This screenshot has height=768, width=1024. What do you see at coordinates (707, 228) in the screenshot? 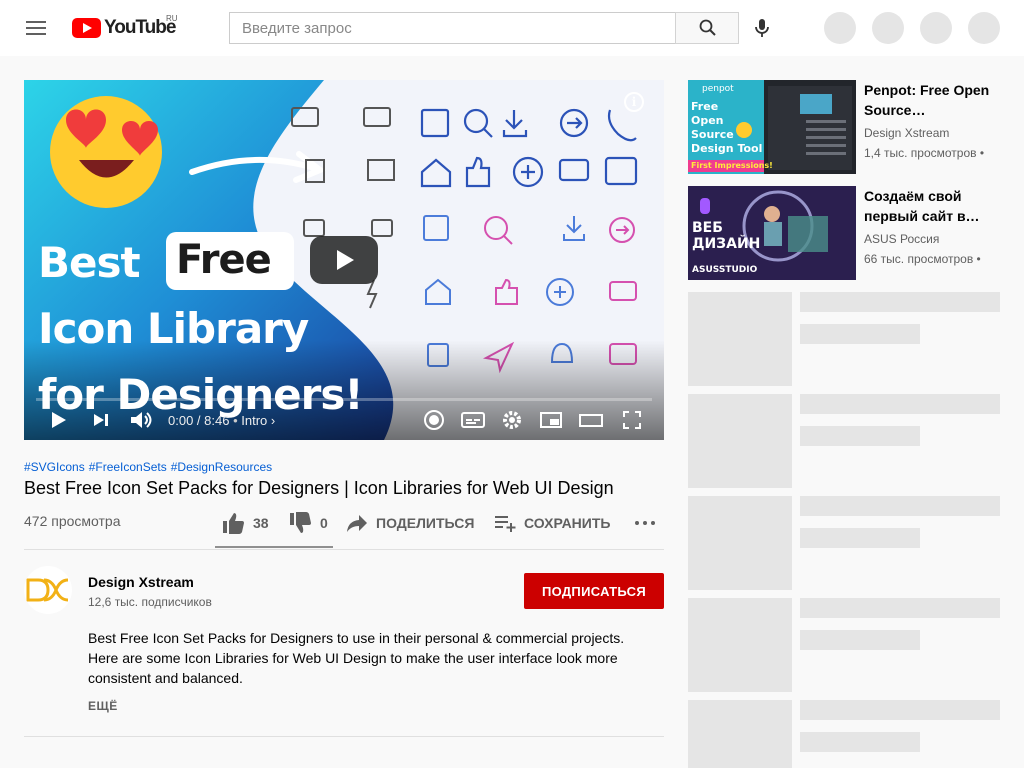
I see `thumb-text-line: ВЕБ` at bounding box center [707, 228].